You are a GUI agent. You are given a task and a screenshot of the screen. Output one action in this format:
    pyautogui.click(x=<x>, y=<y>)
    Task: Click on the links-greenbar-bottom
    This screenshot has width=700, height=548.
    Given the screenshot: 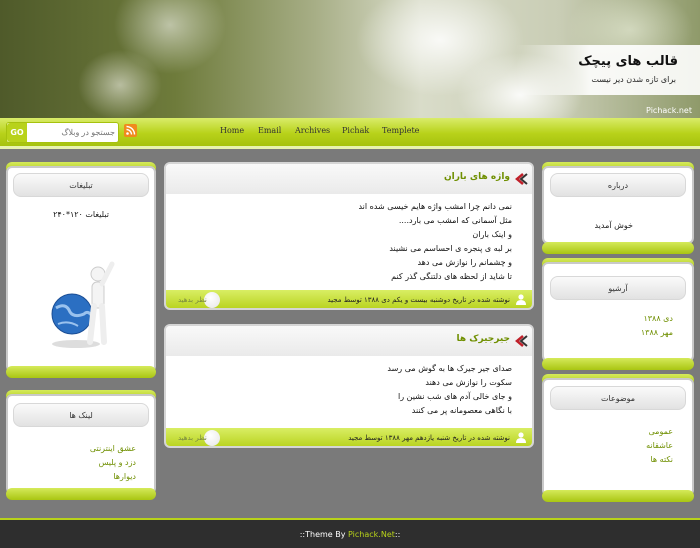 What is the action you would take?
    pyautogui.click(x=81, y=494)
    